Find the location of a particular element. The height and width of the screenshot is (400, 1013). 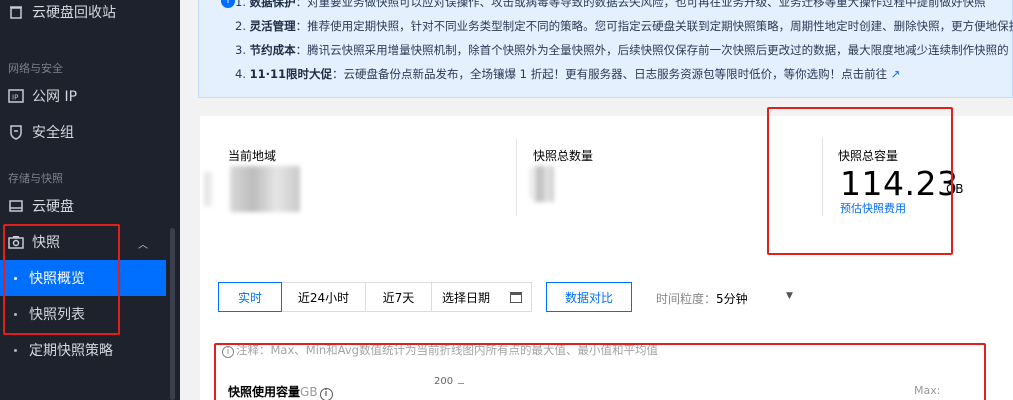

sidebar-item-label: 定期快照策略 is located at coordinates (71, 351).